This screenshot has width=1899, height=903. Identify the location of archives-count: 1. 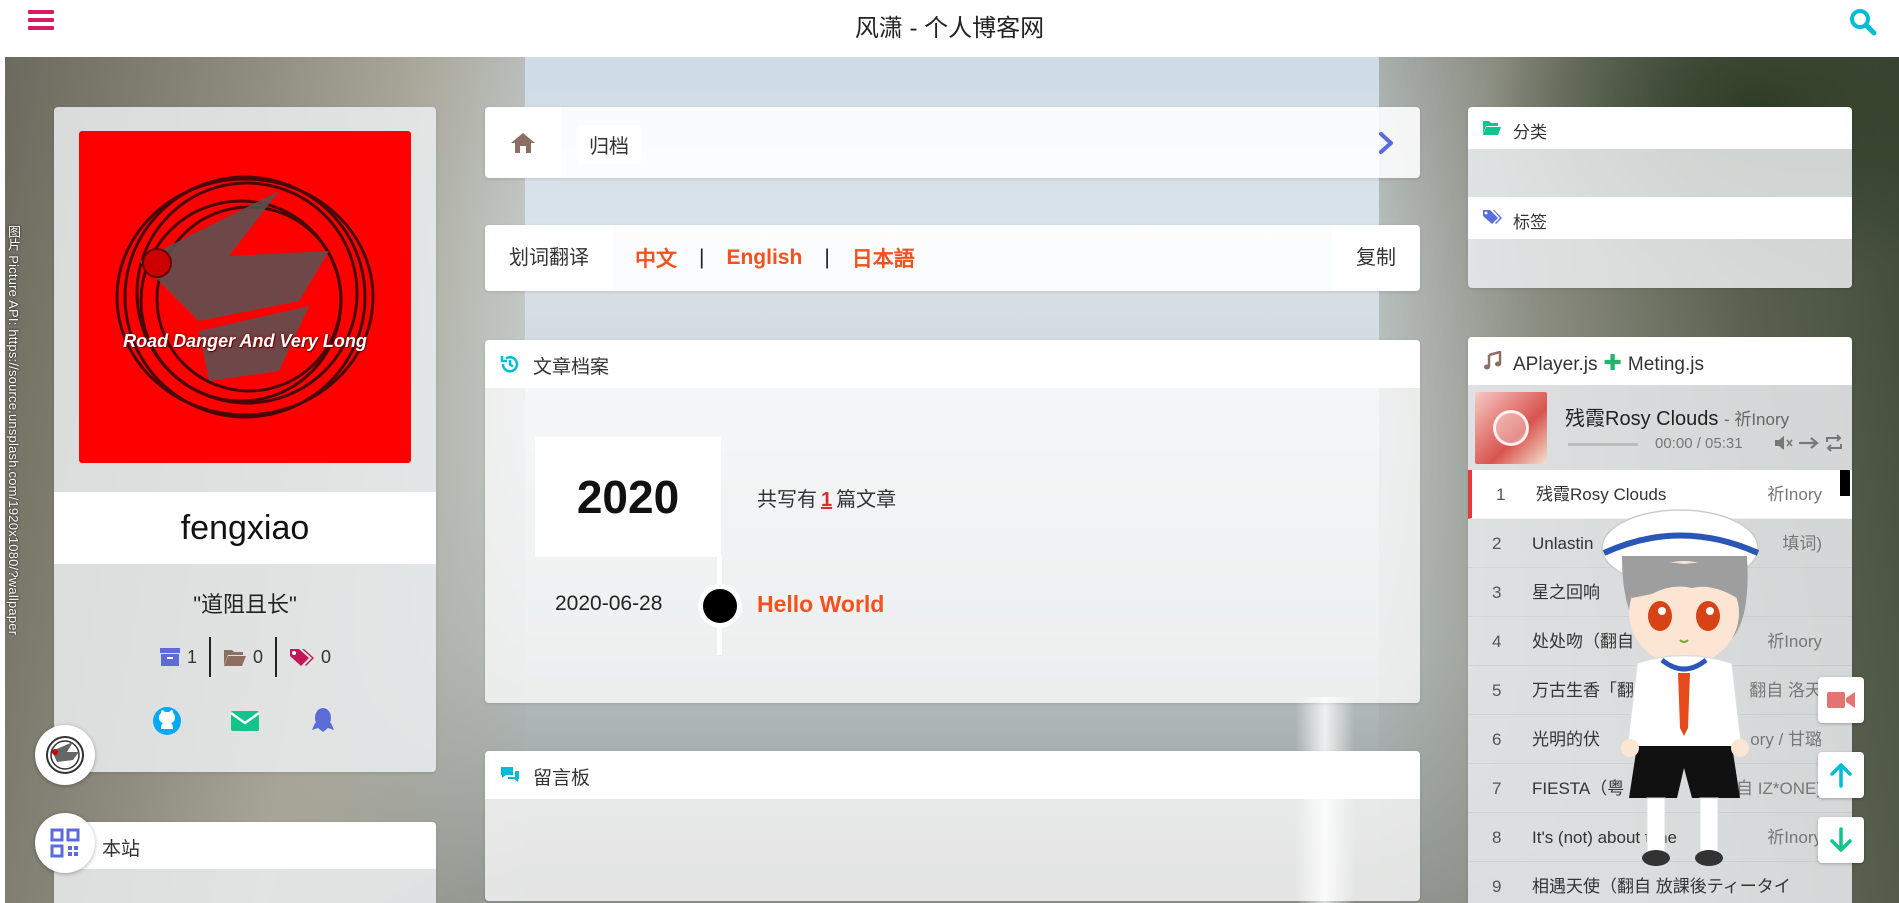
(191, 656).